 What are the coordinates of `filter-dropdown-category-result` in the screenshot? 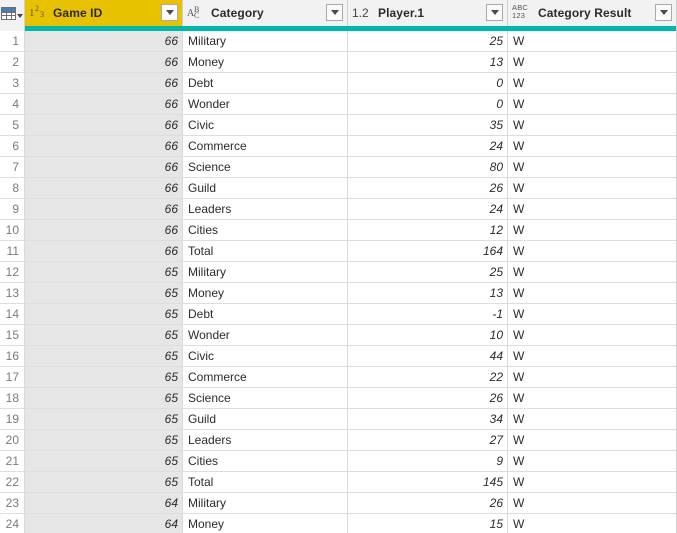 It's located at (663, 12).